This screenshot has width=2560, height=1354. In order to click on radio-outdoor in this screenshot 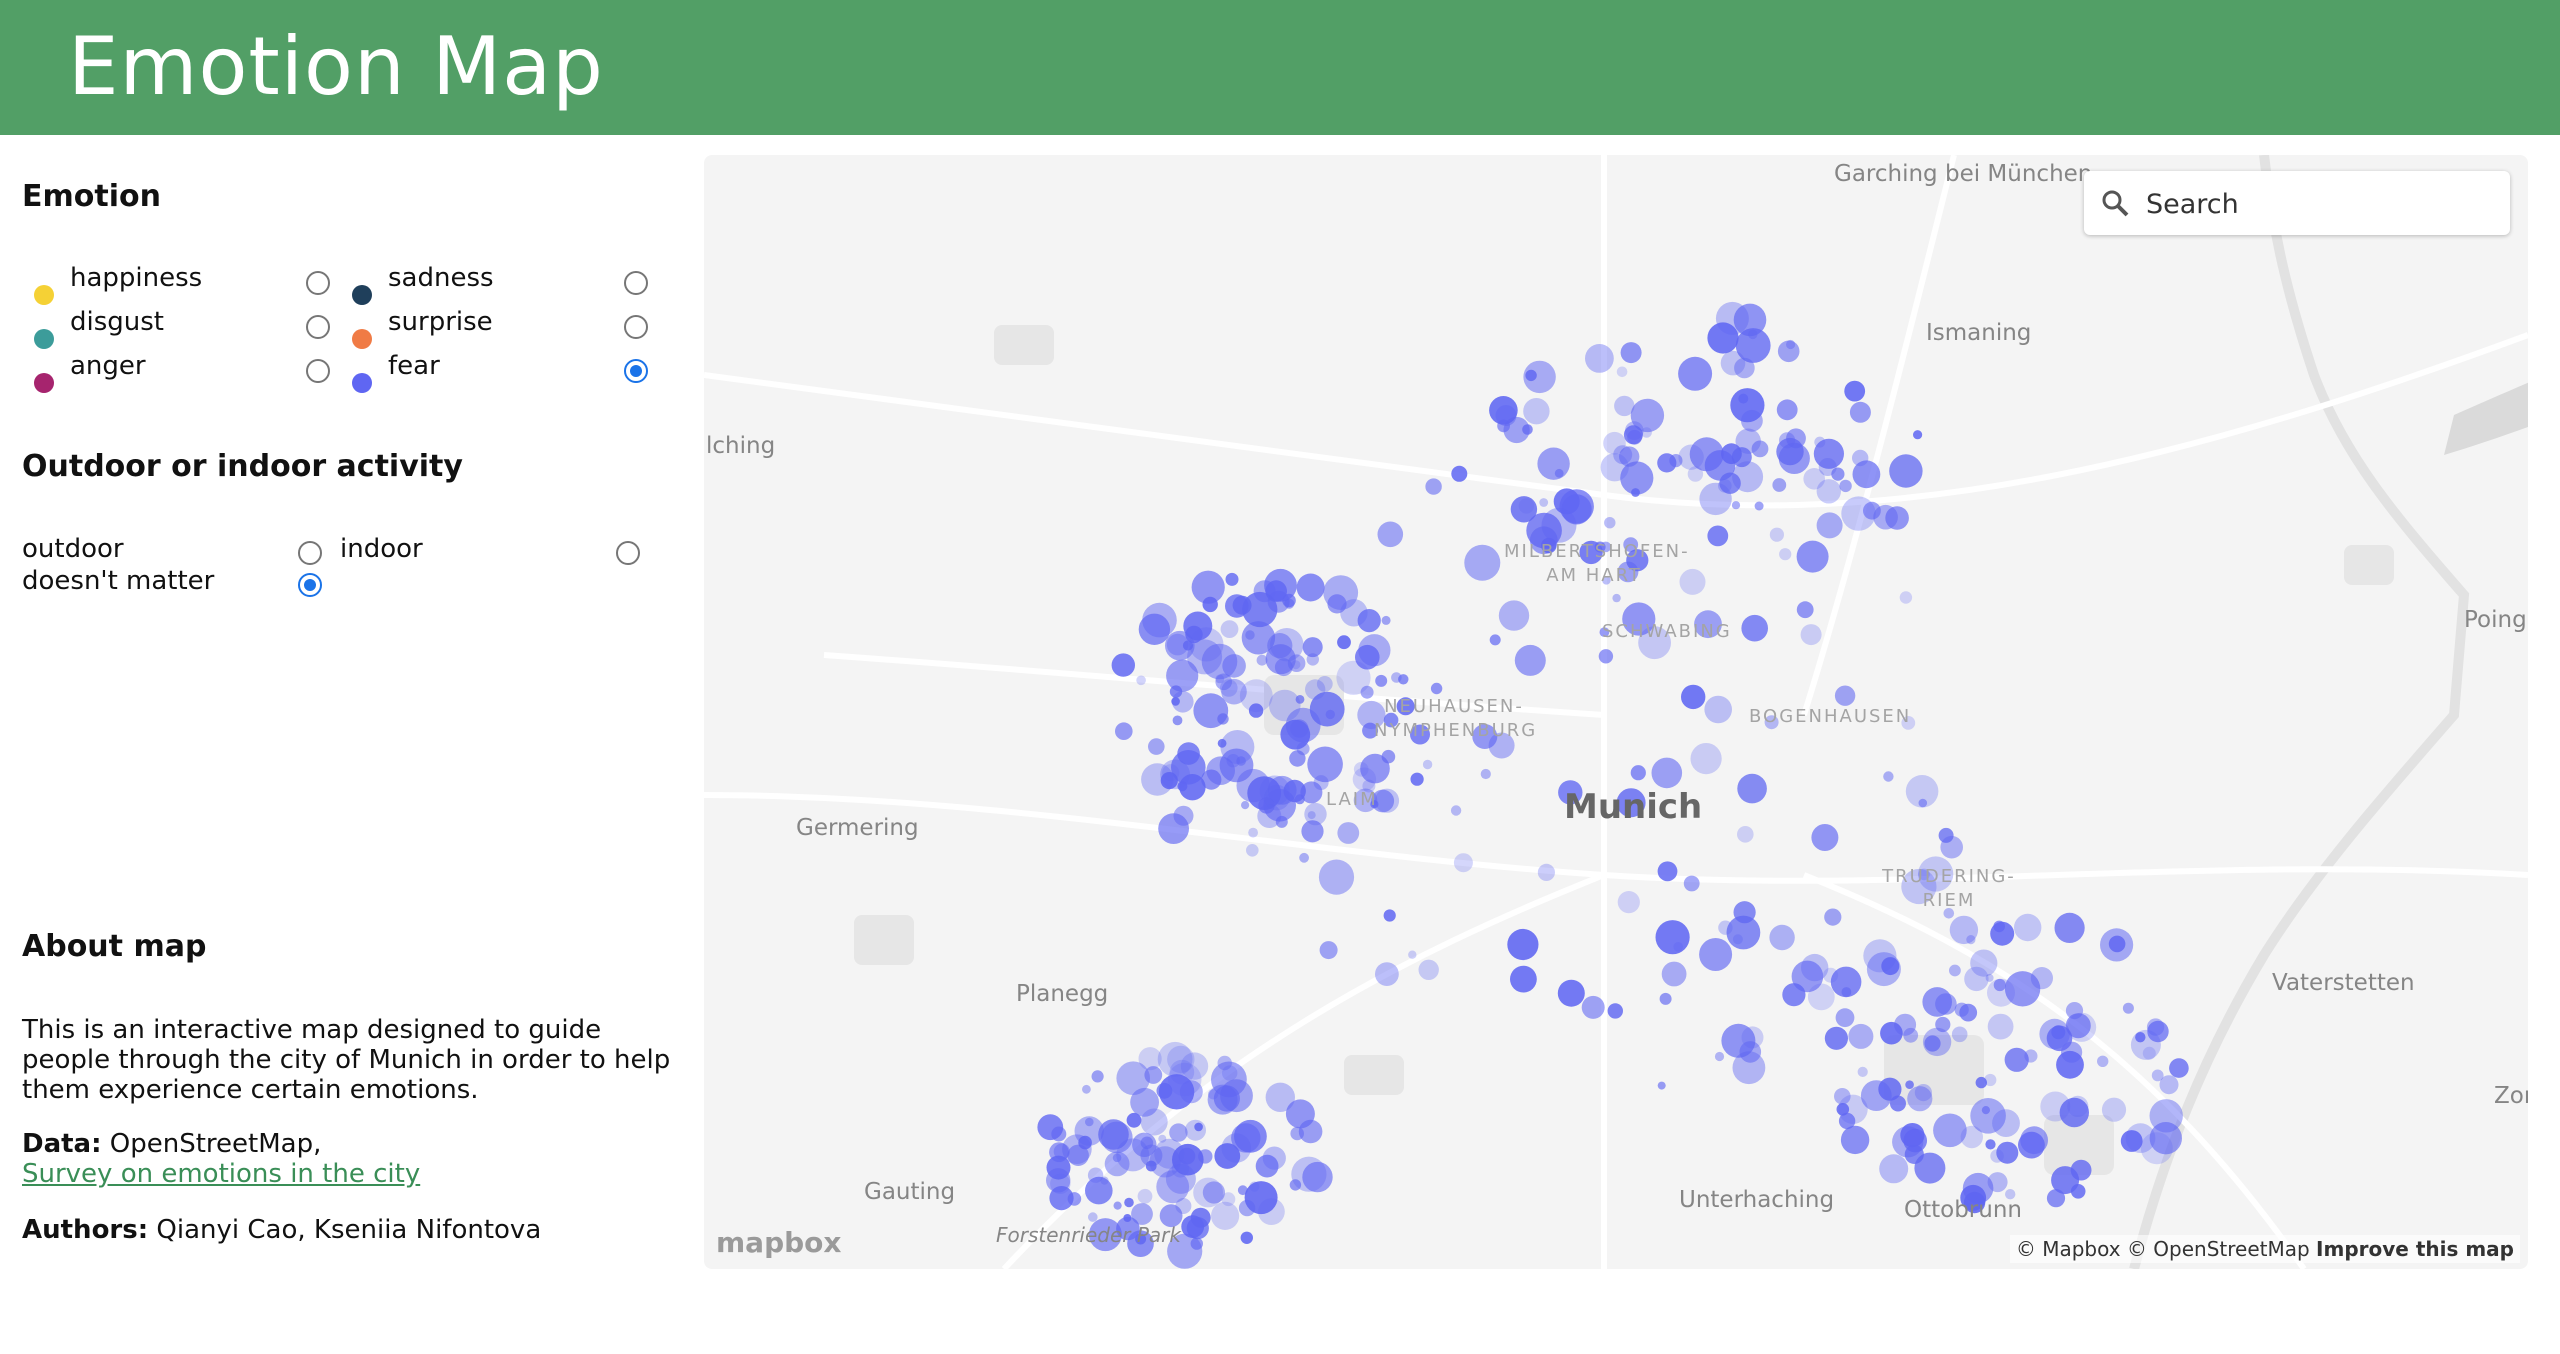, I will do `click(310, 553)`.